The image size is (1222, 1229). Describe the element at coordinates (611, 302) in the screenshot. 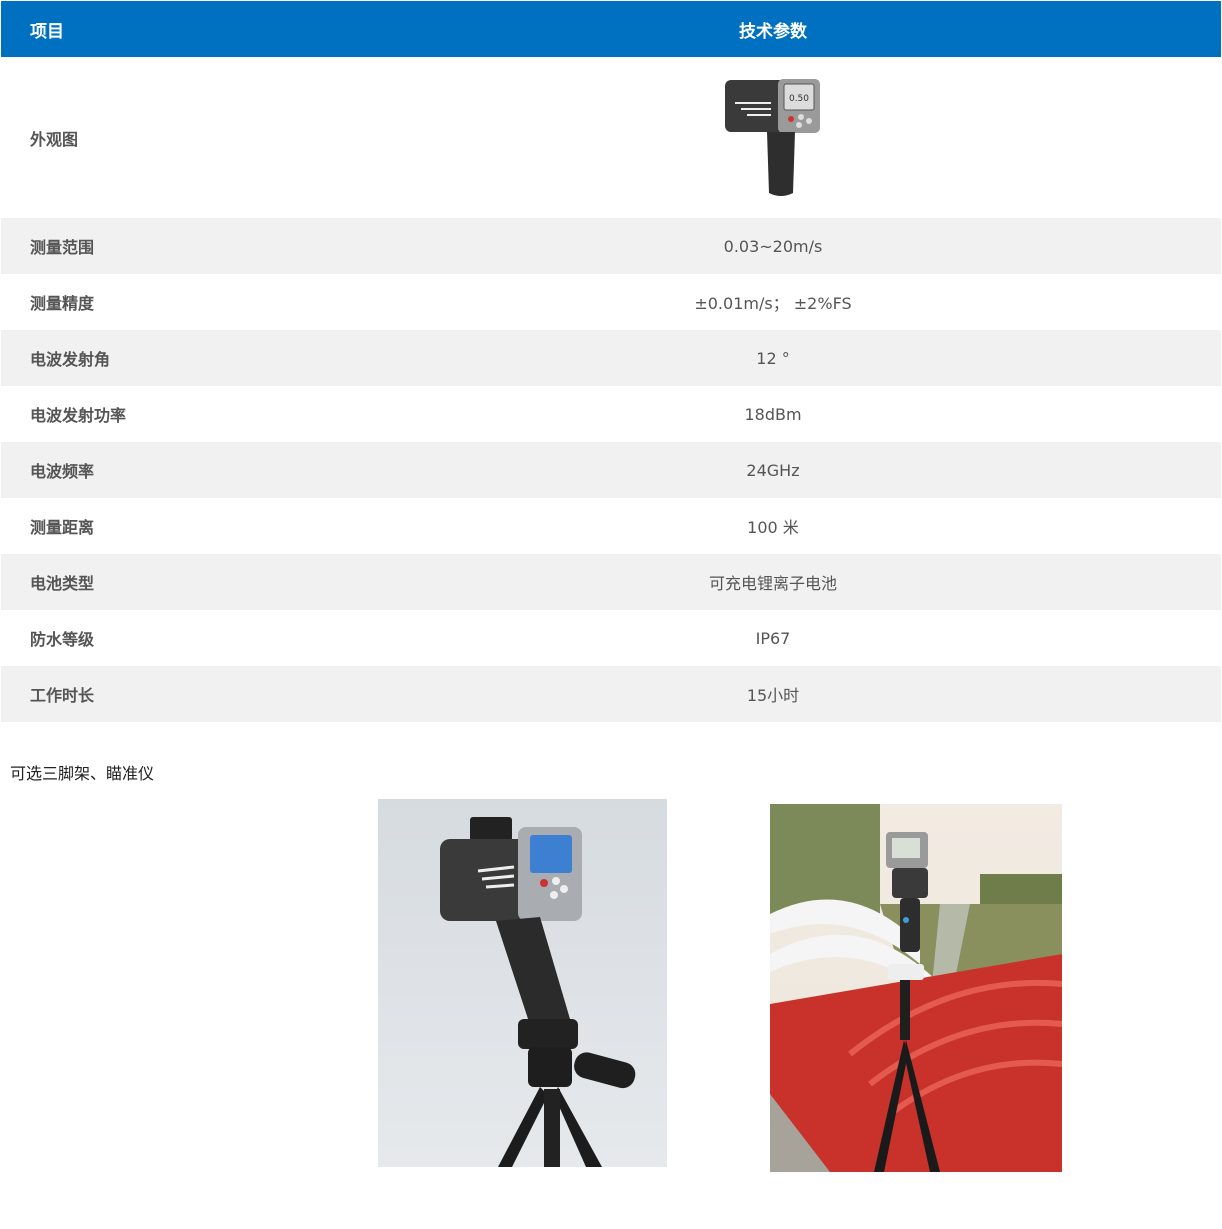

I see `table-row: 测量精度 ±0.01m/s； ±2%FS` at that location.